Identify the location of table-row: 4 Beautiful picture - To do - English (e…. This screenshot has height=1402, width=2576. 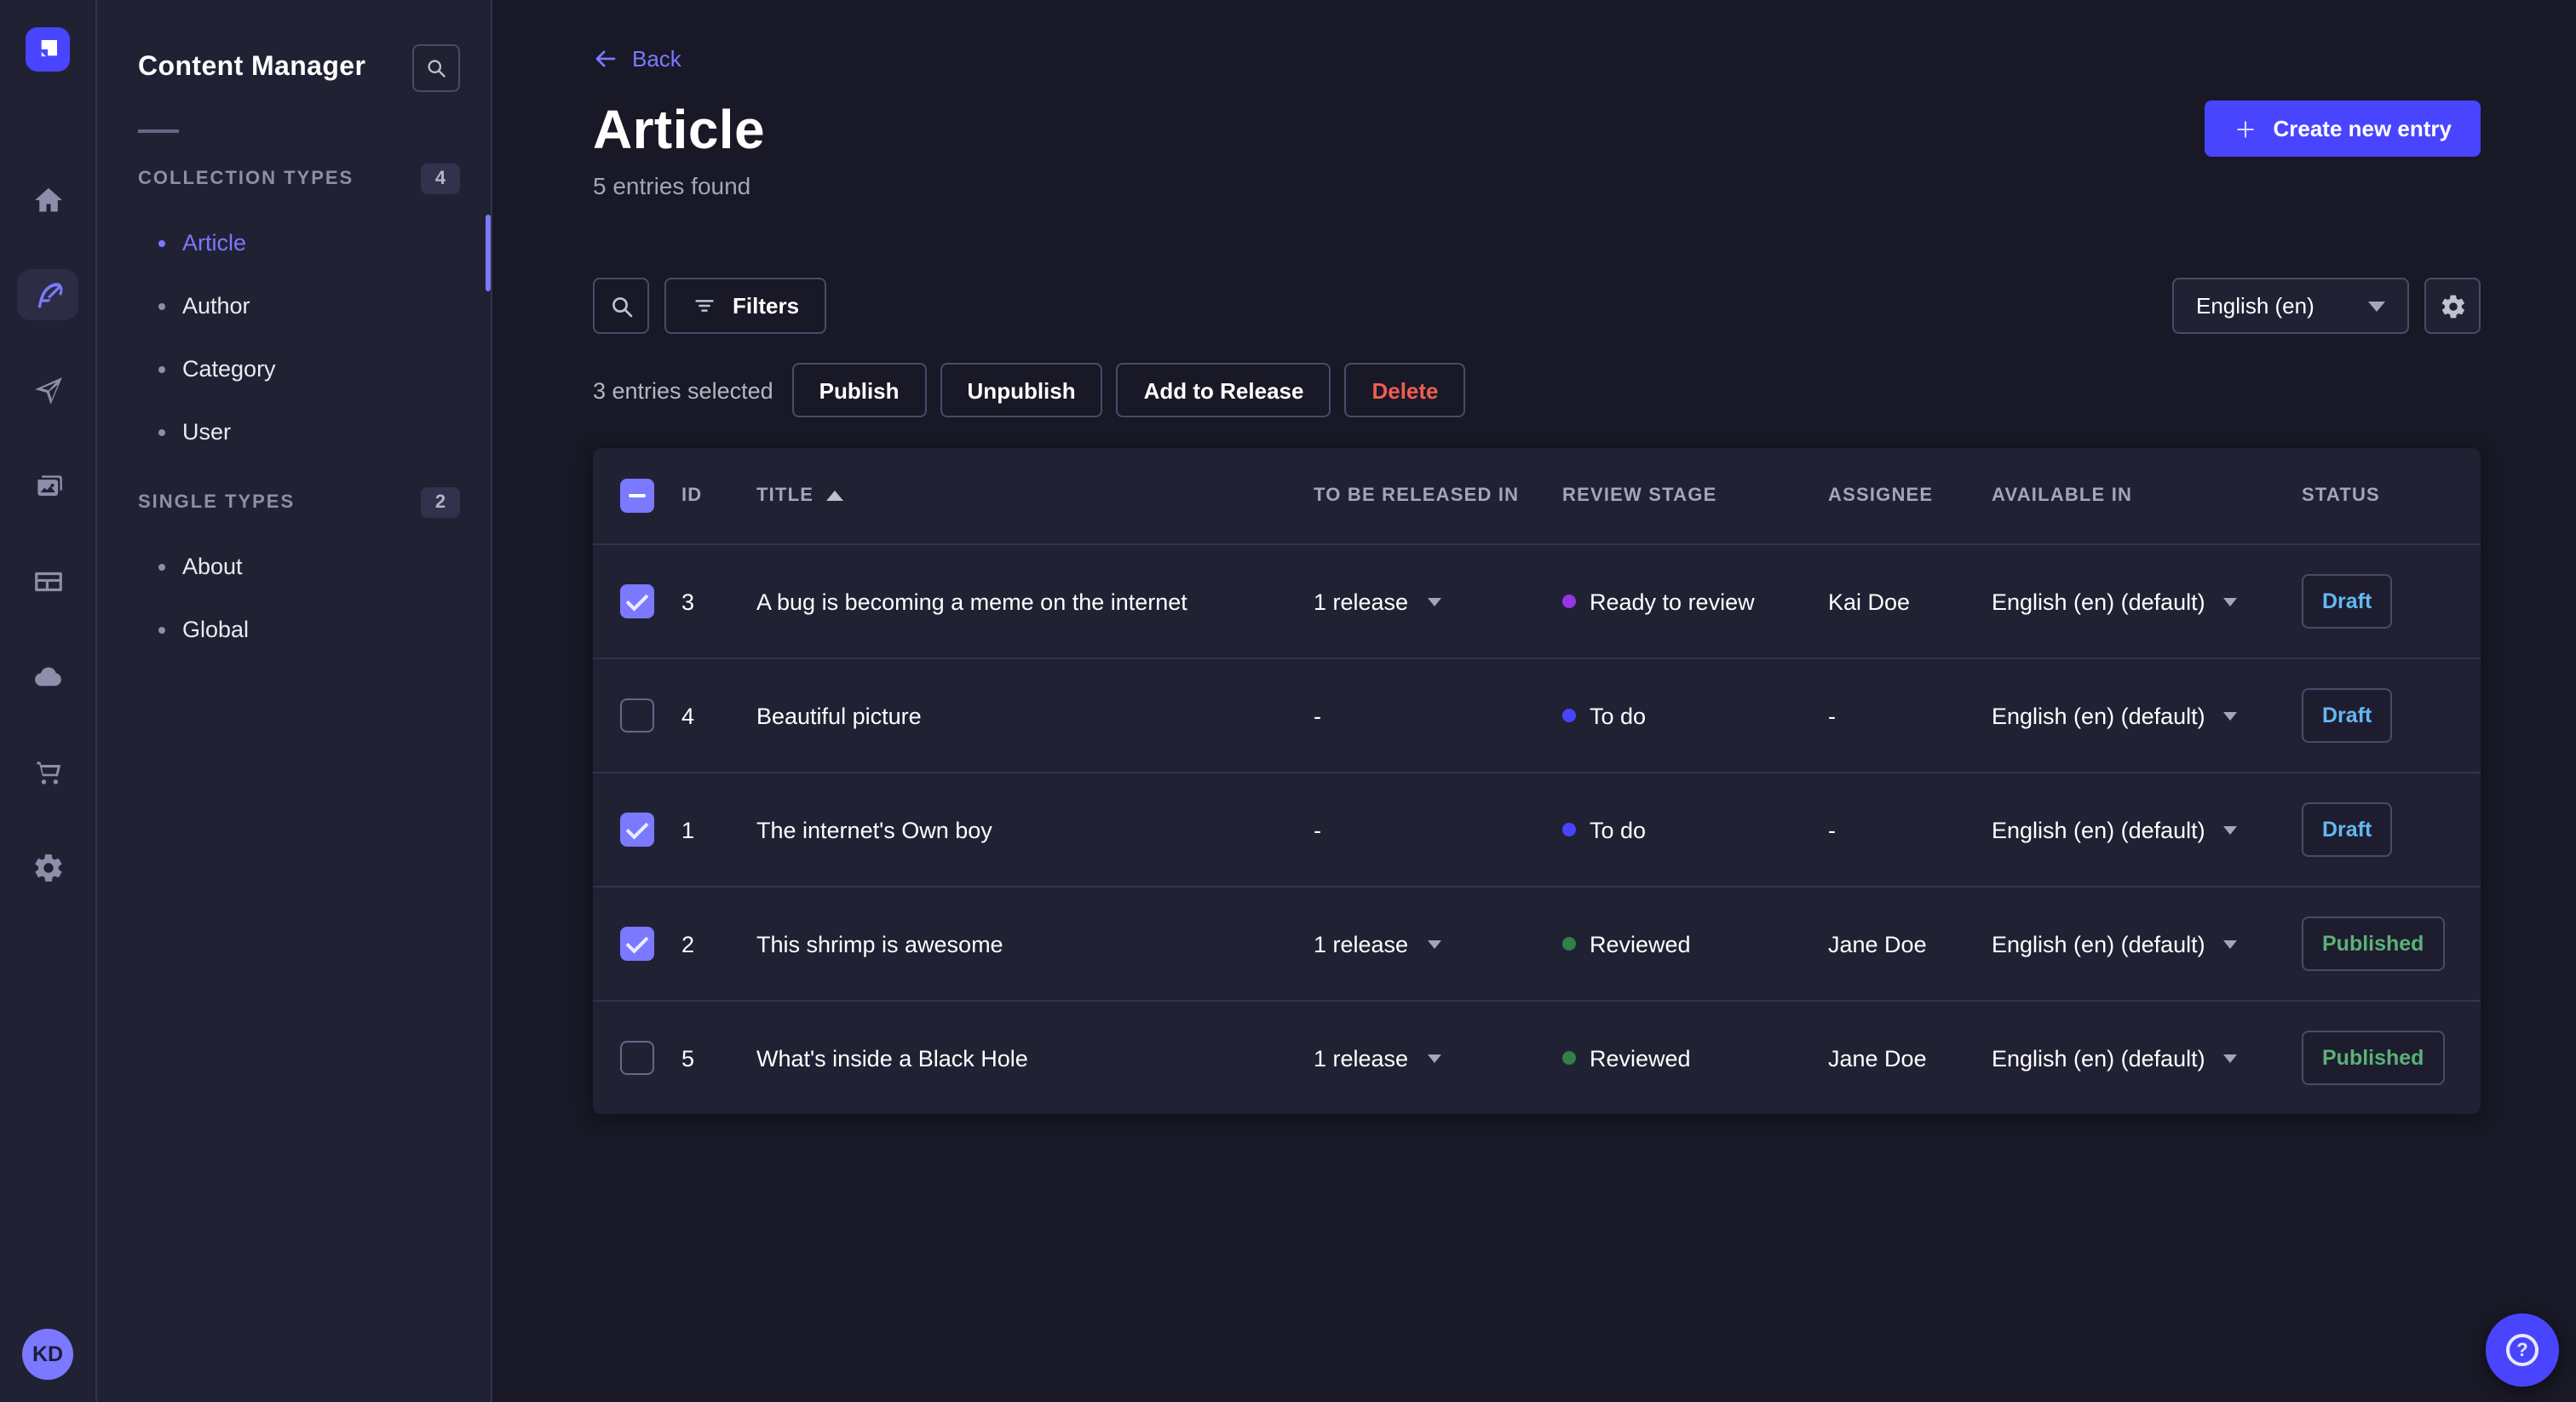
(1537, 715).